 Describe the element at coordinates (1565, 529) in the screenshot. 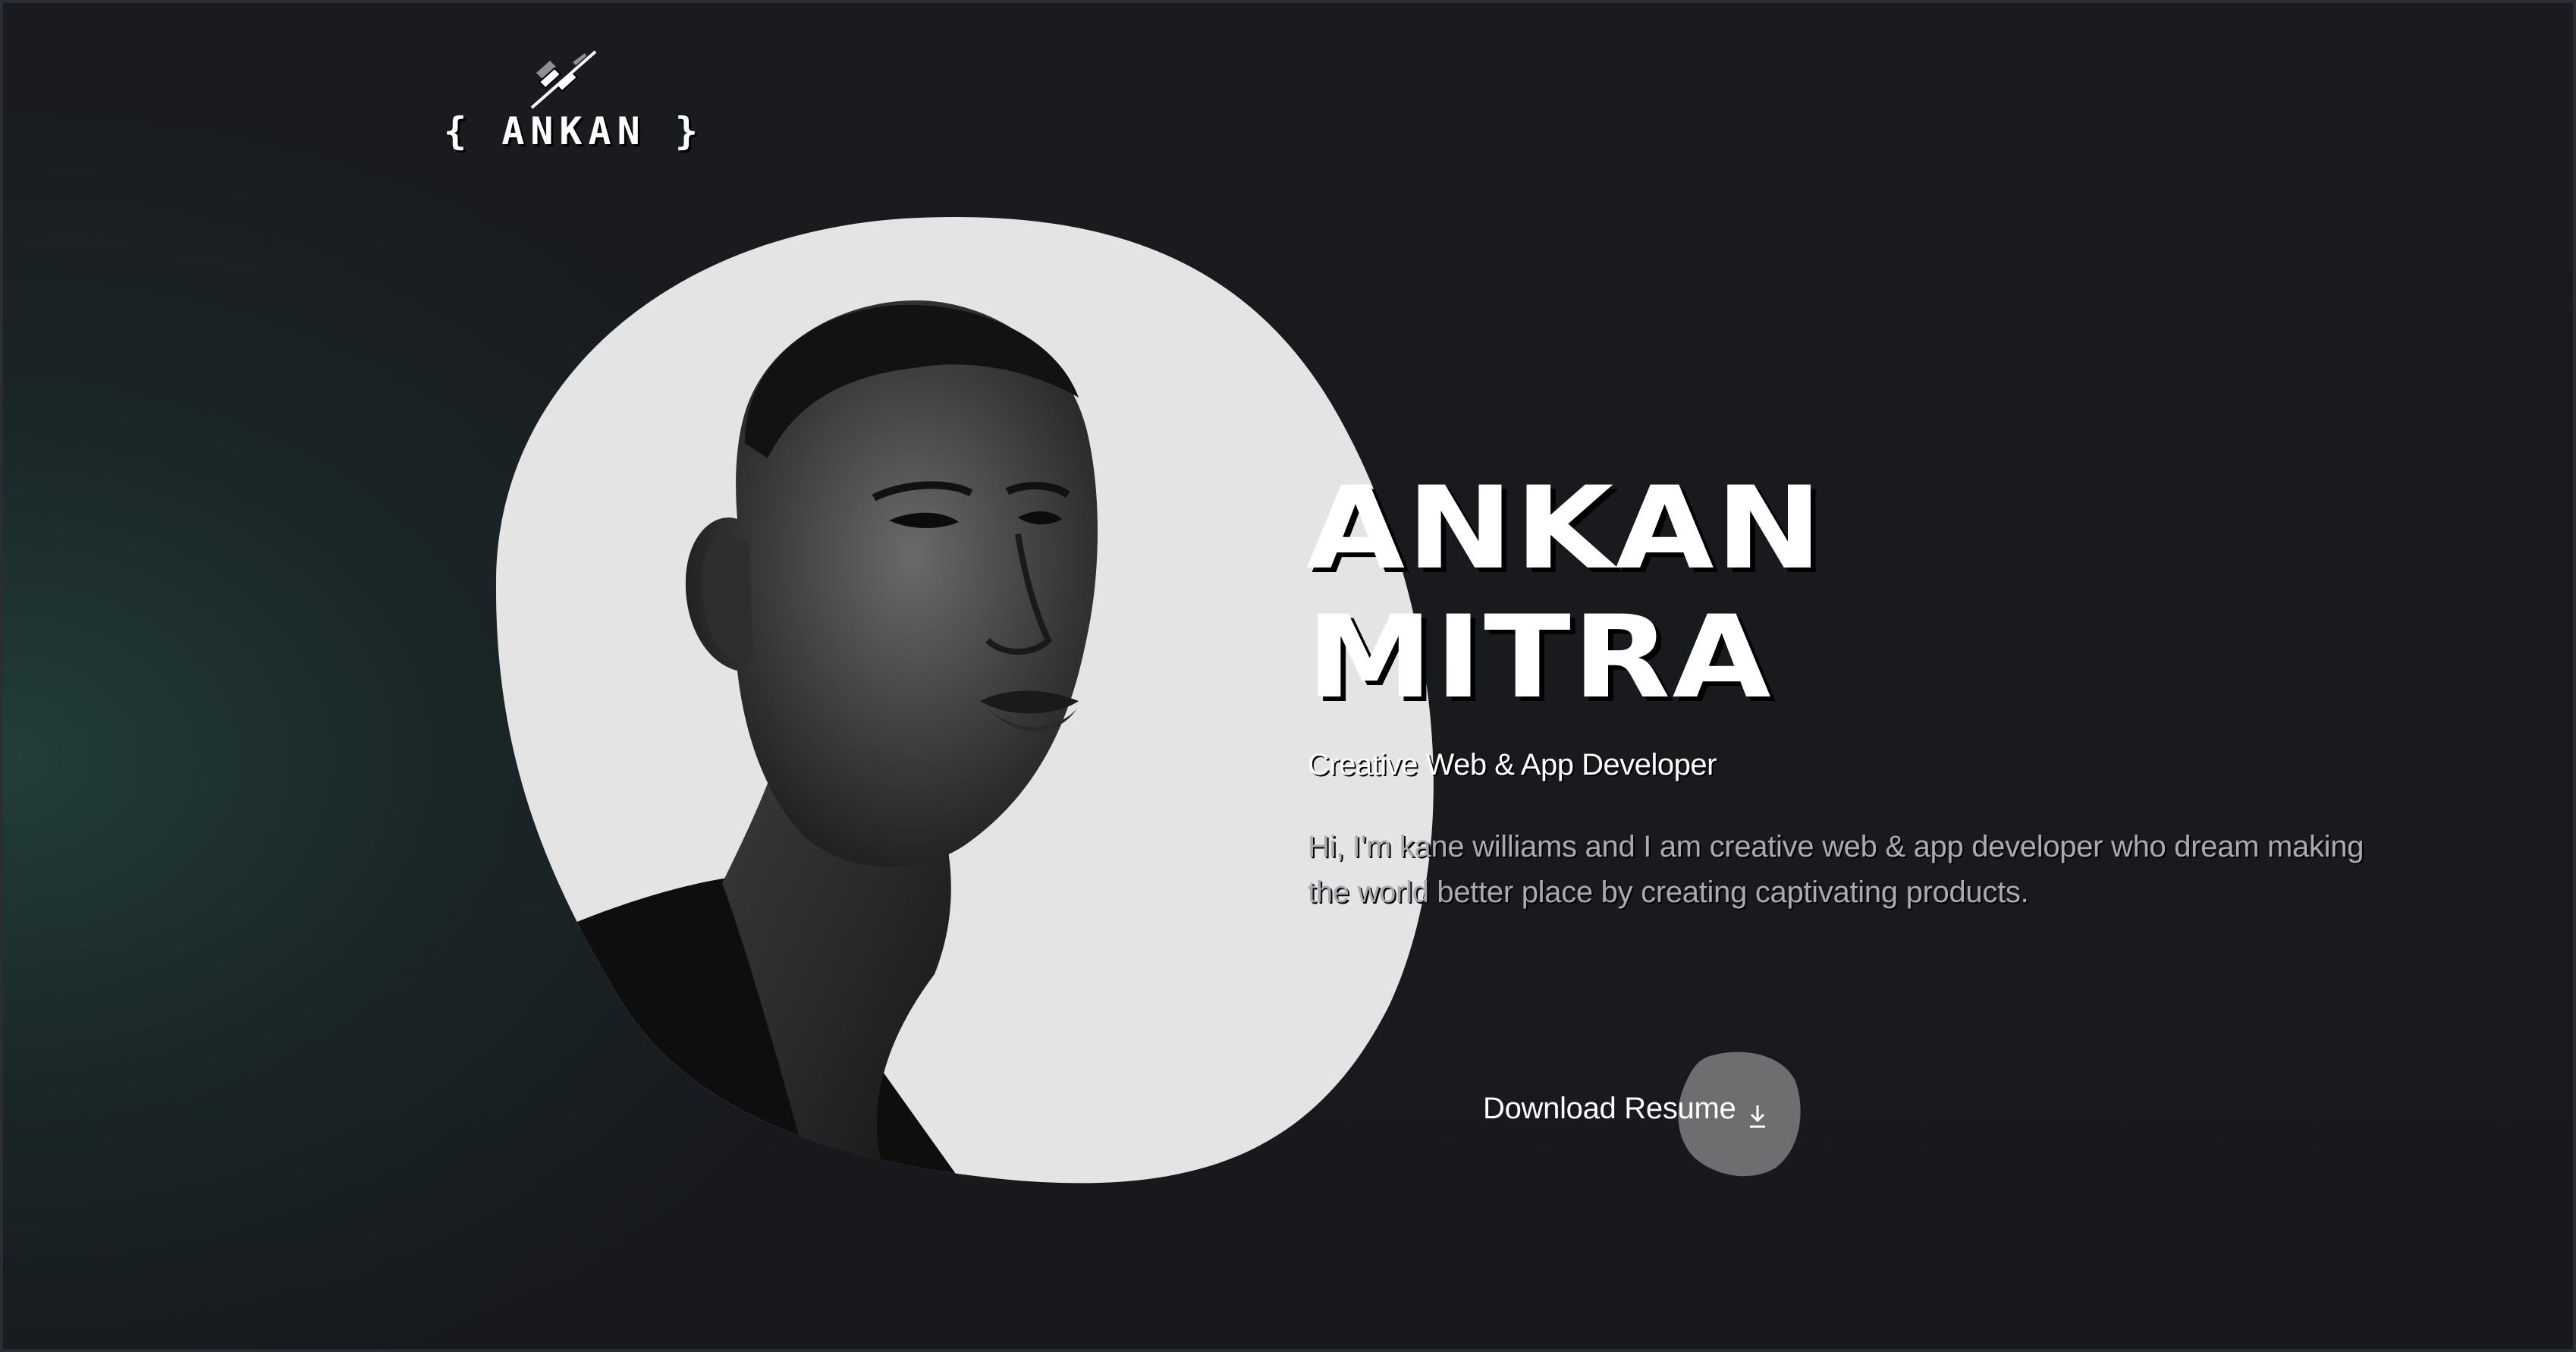

I see `hero-name-first: ANKAN` at that location.